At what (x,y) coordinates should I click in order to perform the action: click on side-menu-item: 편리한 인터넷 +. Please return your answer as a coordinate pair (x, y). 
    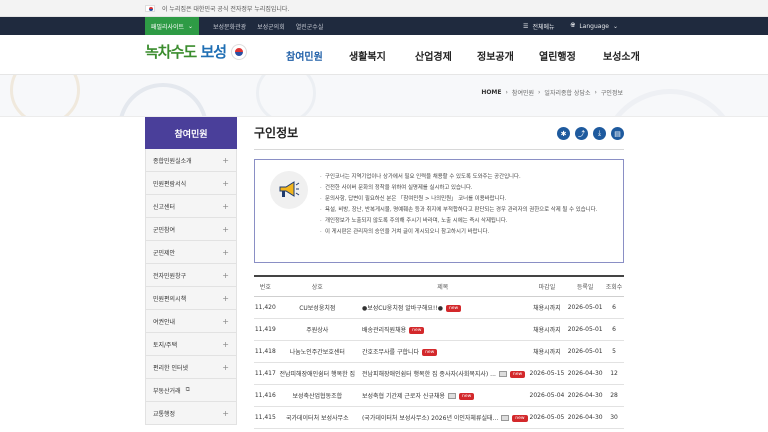
    Looking at the image, I should click on (191, 367).